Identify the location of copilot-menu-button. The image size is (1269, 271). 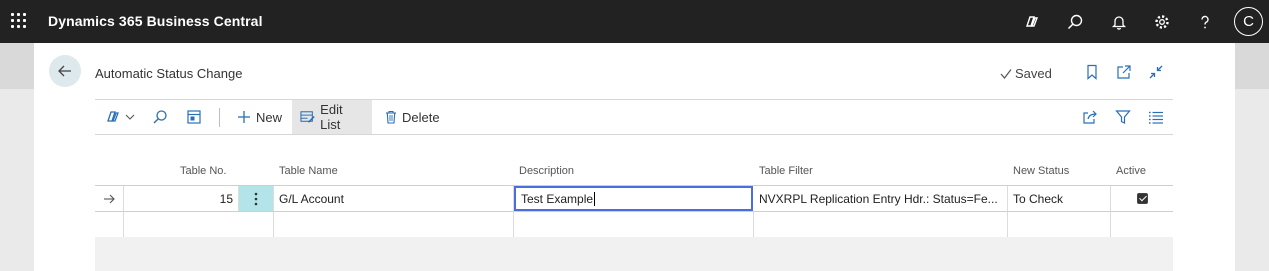
(122, 117).